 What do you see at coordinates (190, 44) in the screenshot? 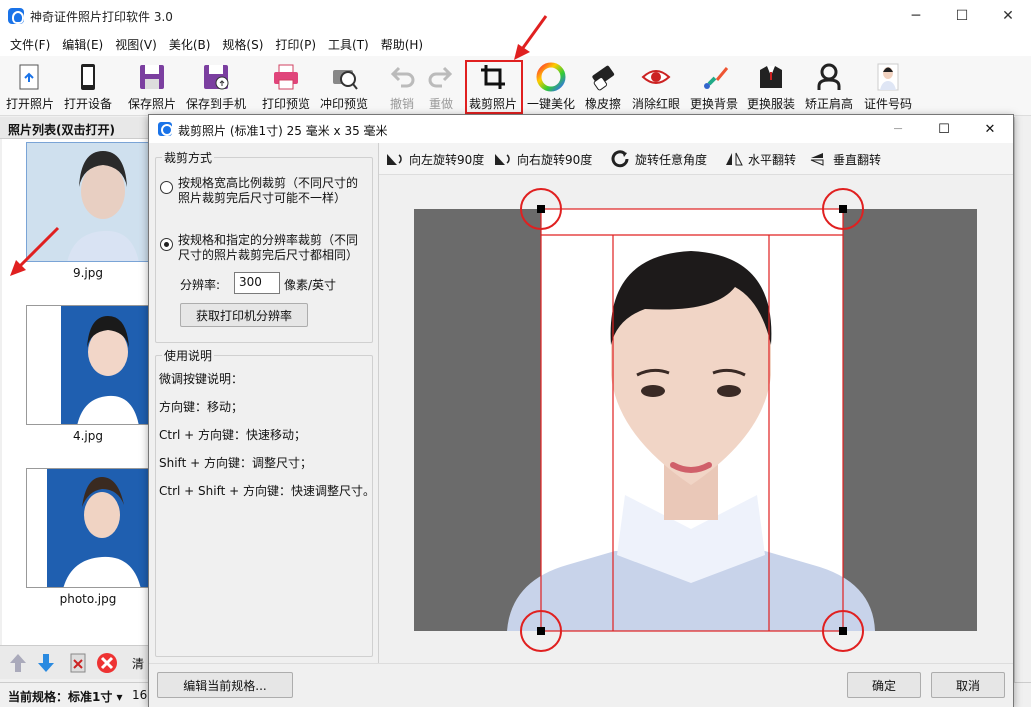
I see `menu-beautify: 美化(B)` at bounding box center [190, 44].